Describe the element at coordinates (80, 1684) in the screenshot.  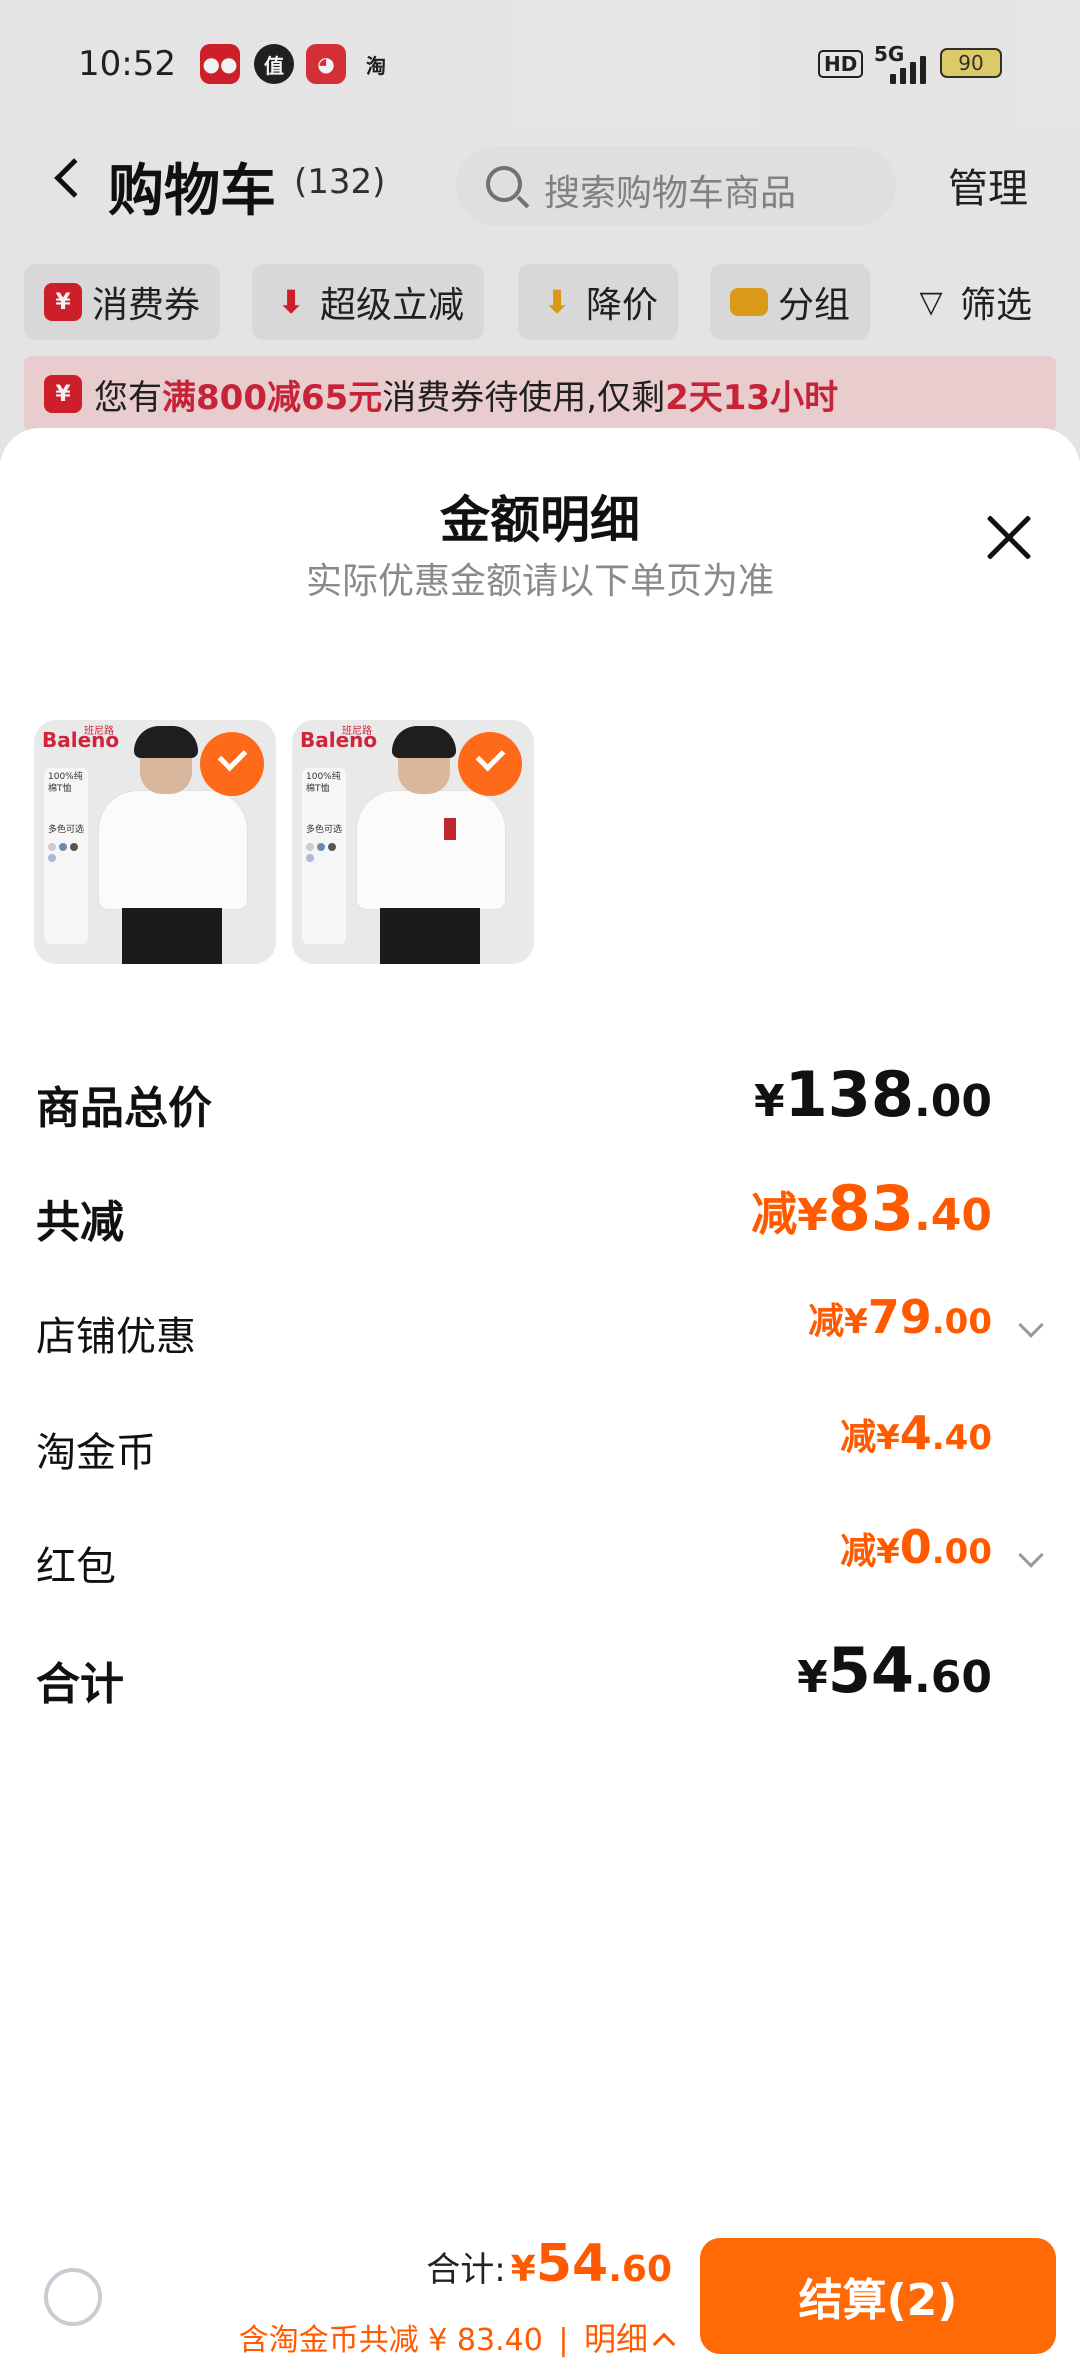
I see `row-label: 合计` at that location.